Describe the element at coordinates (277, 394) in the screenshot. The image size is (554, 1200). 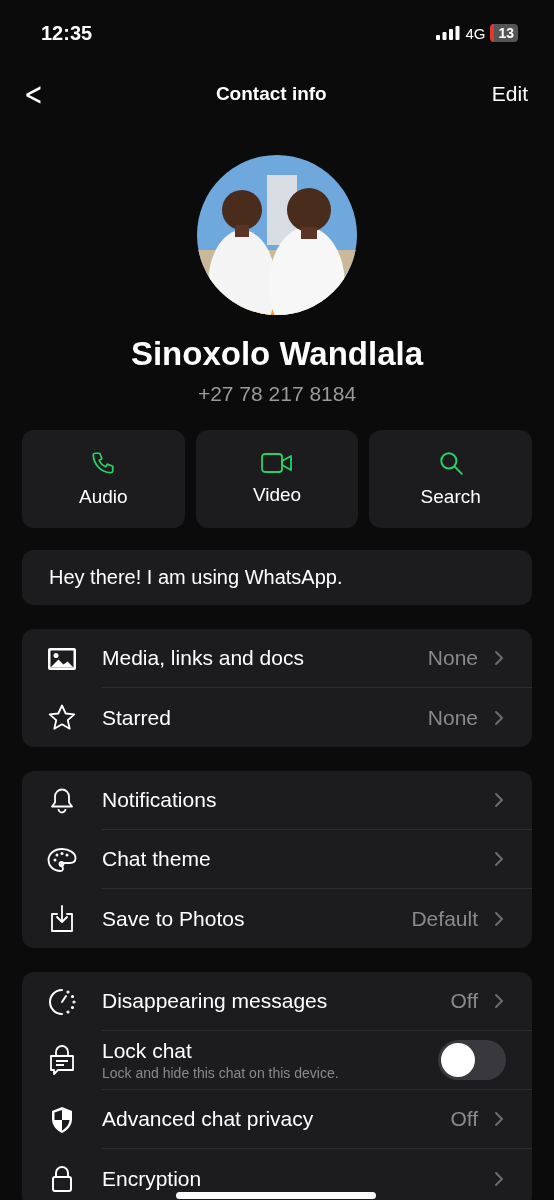
I see `phone-number: +27 78 217 8184` at that location.